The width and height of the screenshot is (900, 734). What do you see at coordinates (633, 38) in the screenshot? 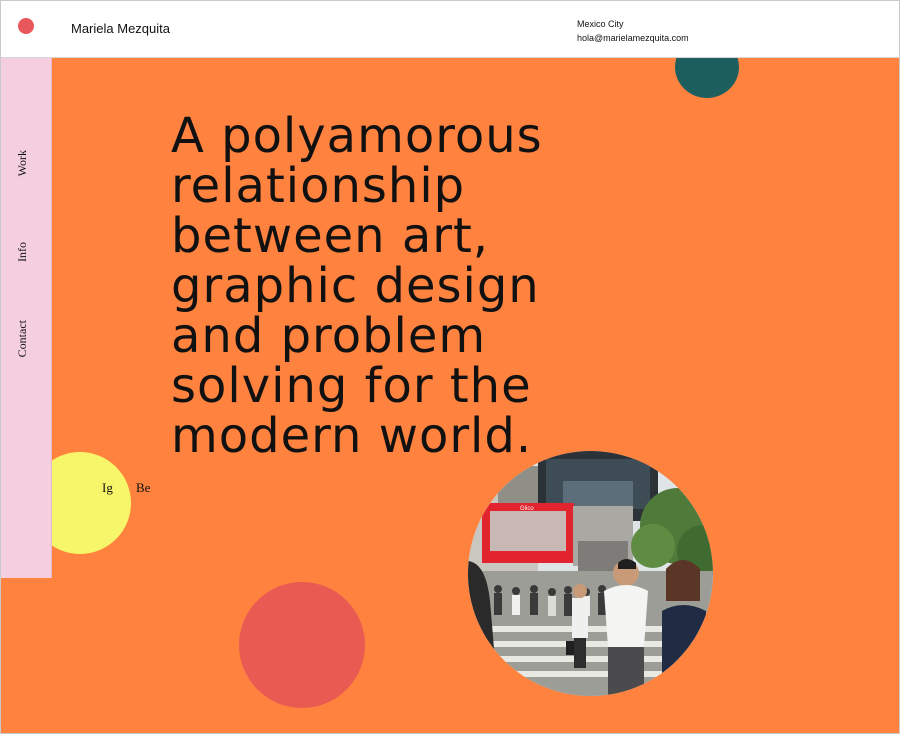
I see `email-link: hola@marielamezquita.com` at bounding box center [633, 38].